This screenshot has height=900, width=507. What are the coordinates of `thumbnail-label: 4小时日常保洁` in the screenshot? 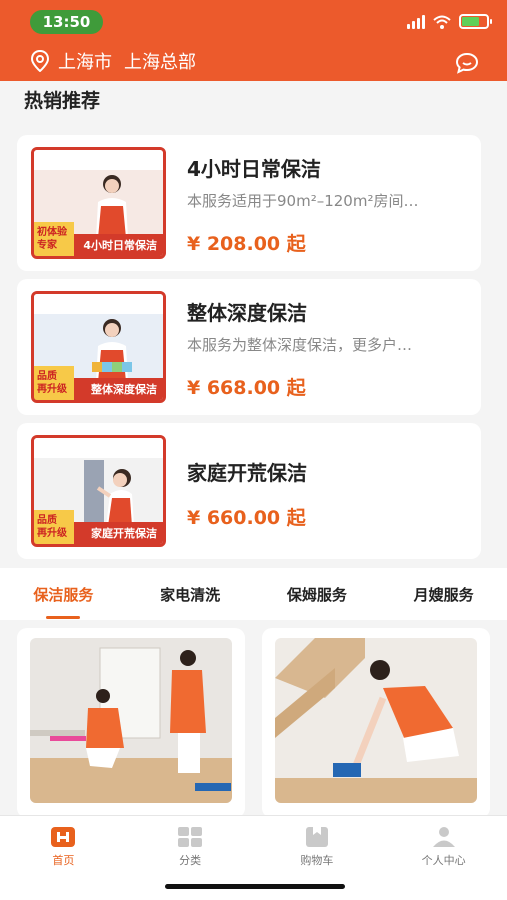 It's located at (120, 245).